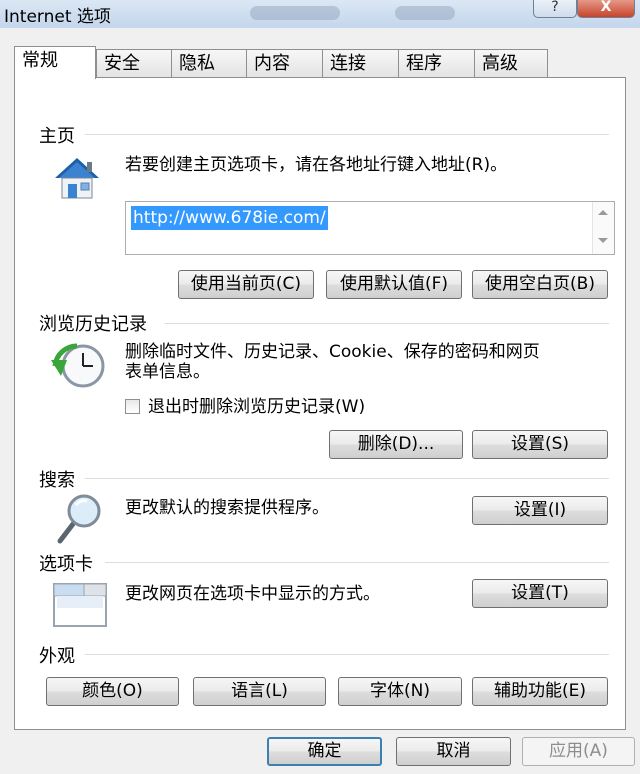 This screenshot has height=774, width=640. Describe the element at coordinates (603, 212) in the screenshot. I see `scroll-up-icon` at that location.